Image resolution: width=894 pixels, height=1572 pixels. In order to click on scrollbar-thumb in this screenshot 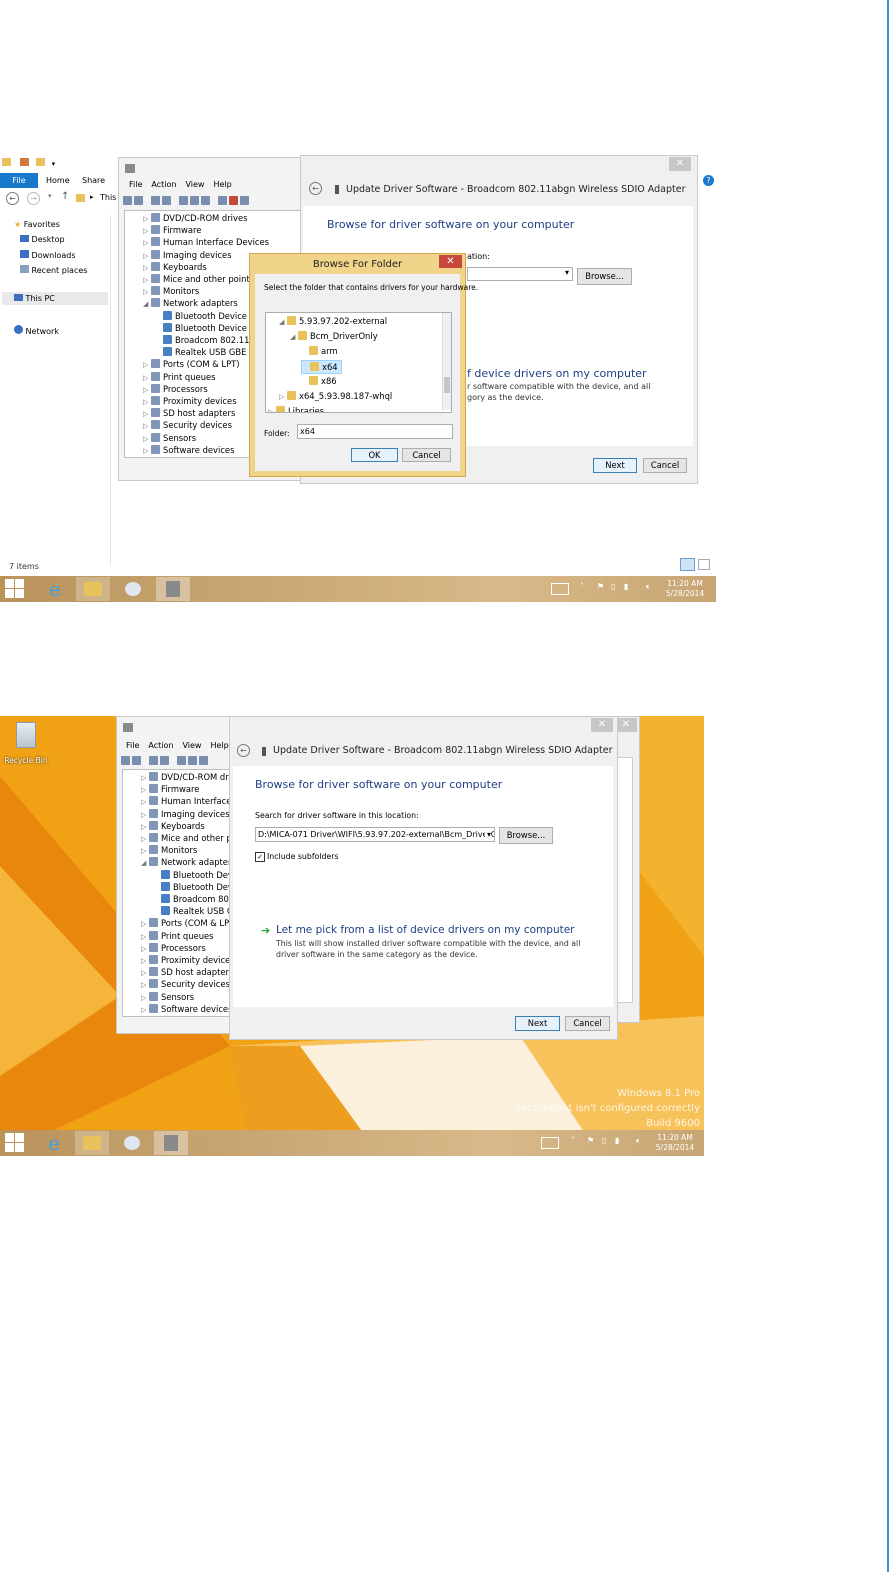, I will do `click(447, 385)`.